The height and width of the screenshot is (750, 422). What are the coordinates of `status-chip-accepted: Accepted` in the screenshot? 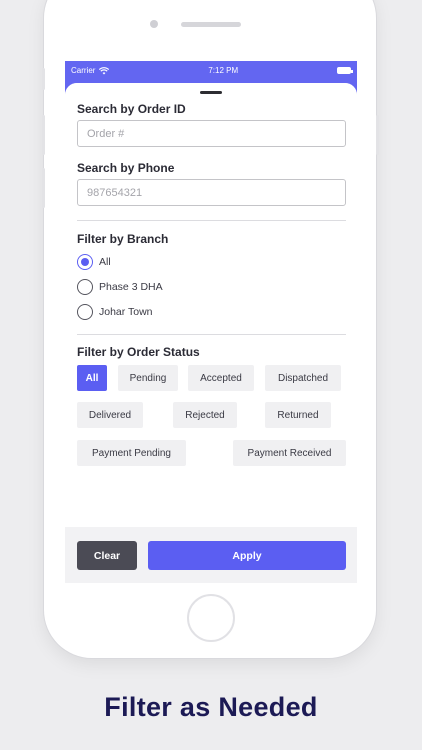 It's located at (221, 378).